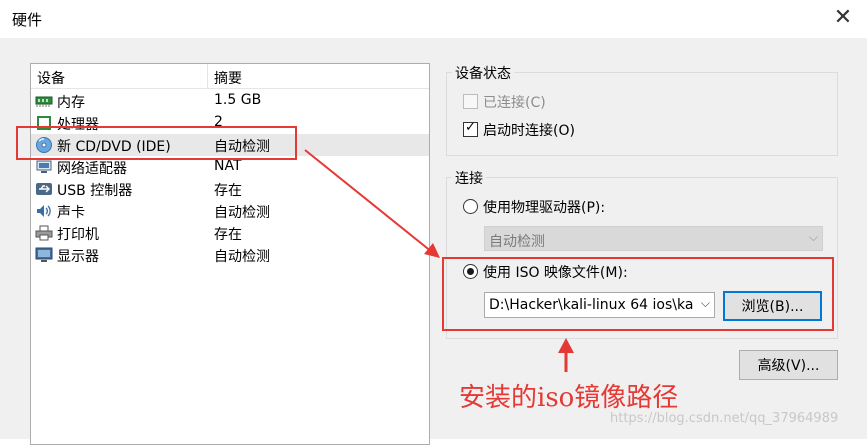 The image size is (867, 445). Describe the element at coordinates (372, 203) in the screenshot. I see `arrow-to-iso-option` at that location.